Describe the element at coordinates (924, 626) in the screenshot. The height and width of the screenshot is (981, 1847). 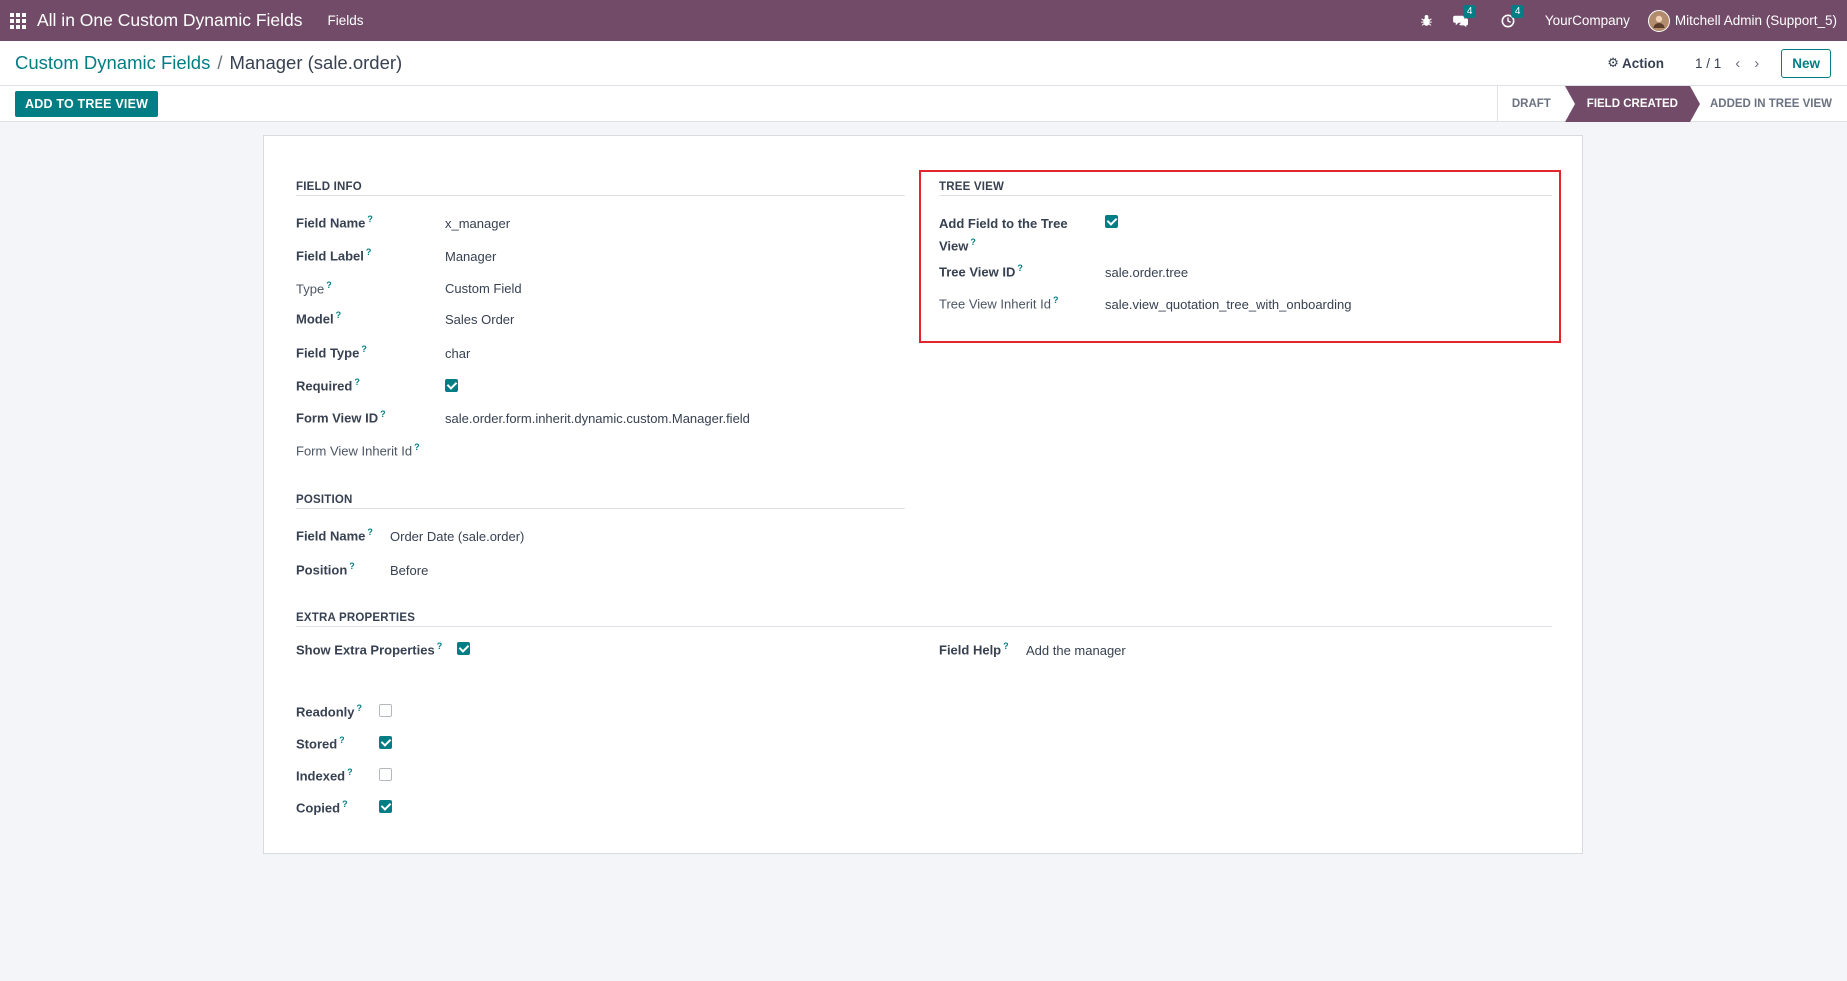
I see `extra-properties-divider` at that location.